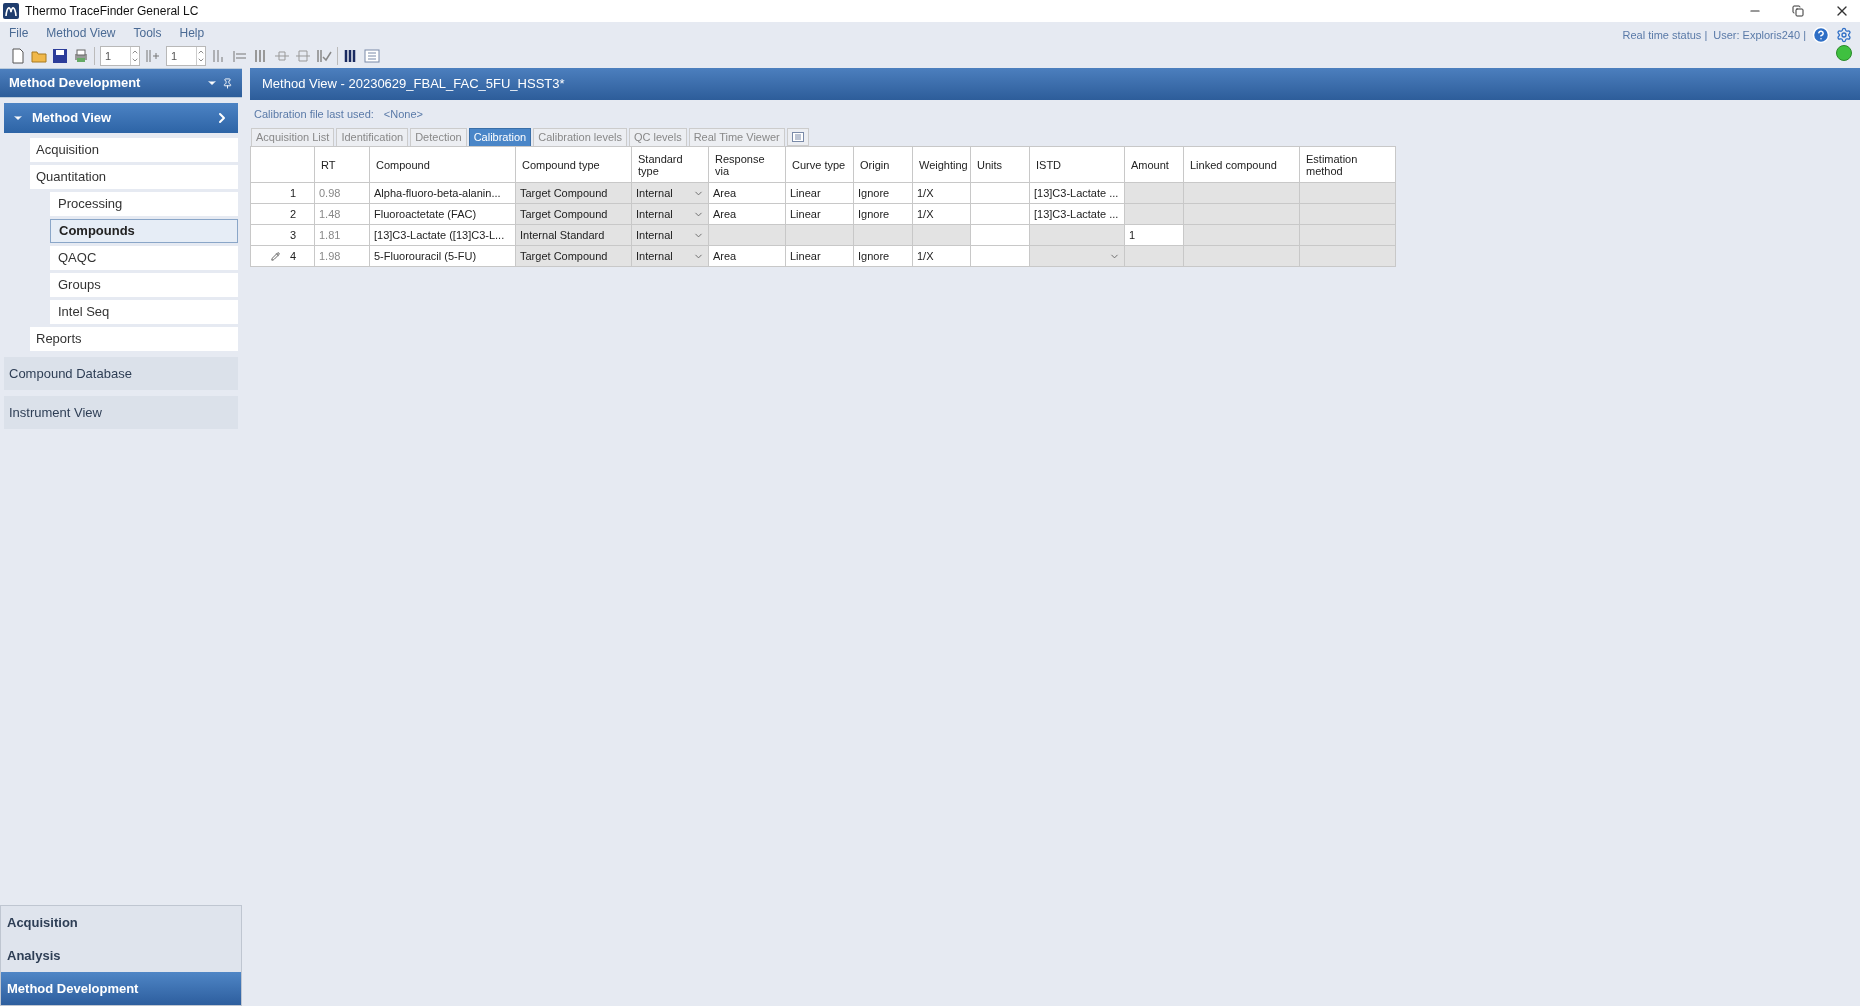  I want to click on merge-icon, so click(303, 56).